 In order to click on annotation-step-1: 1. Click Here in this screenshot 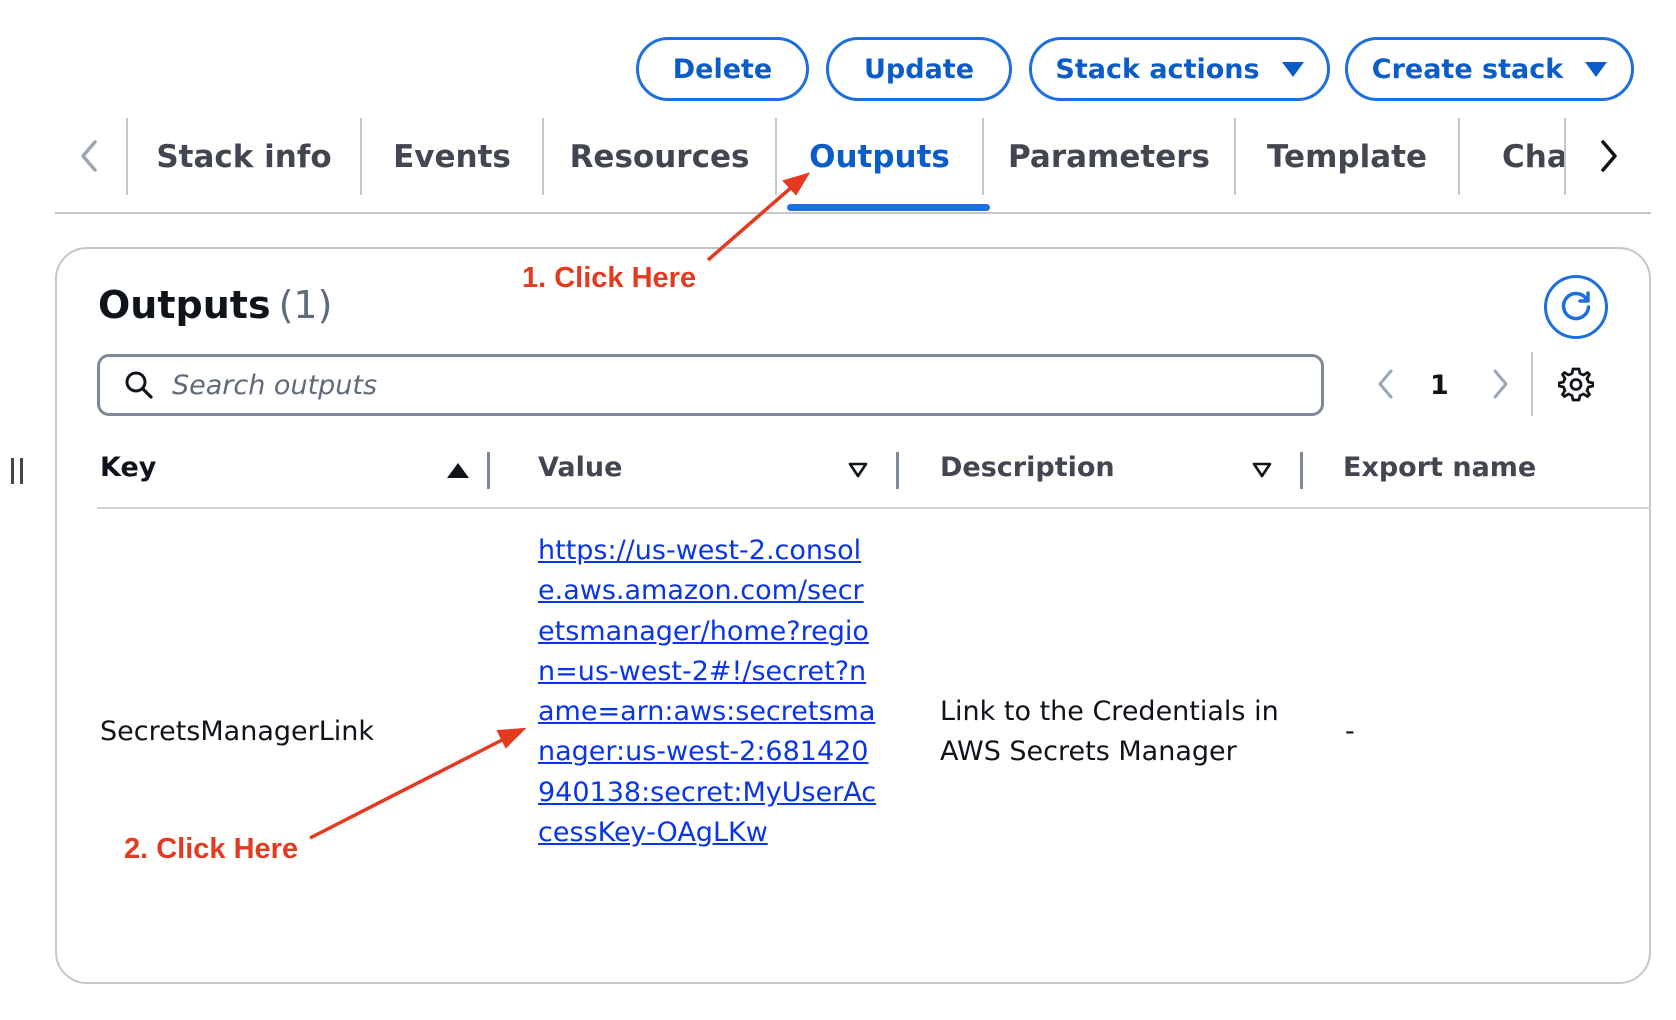, I will do `click(609, 278)`.